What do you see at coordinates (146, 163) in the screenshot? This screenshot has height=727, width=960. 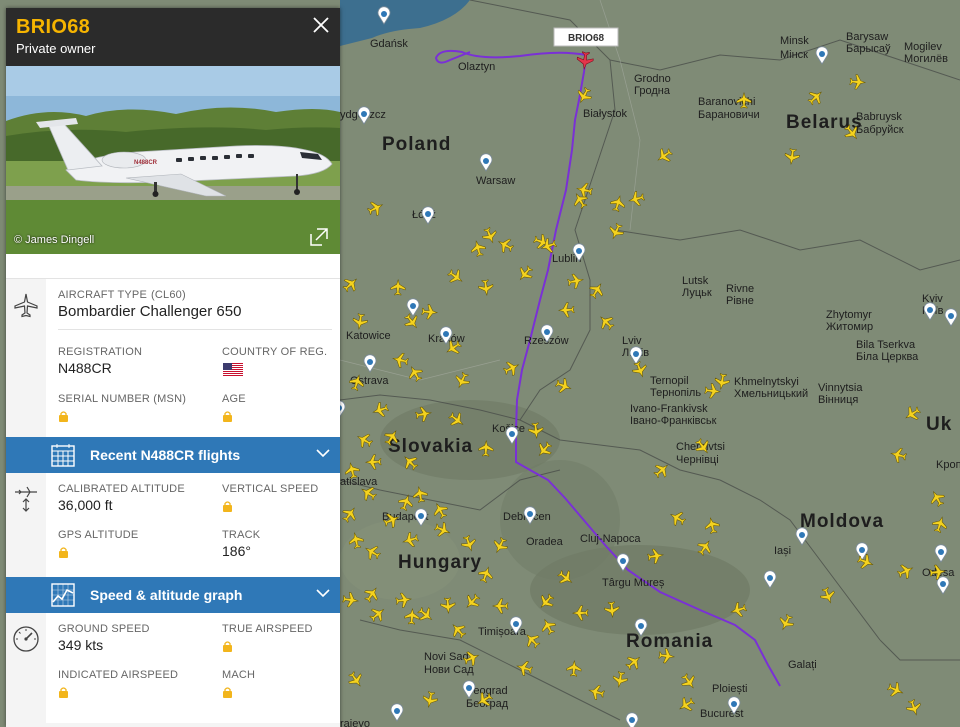 I see `svg-text: N488CR` at bounding box center [146, 163].